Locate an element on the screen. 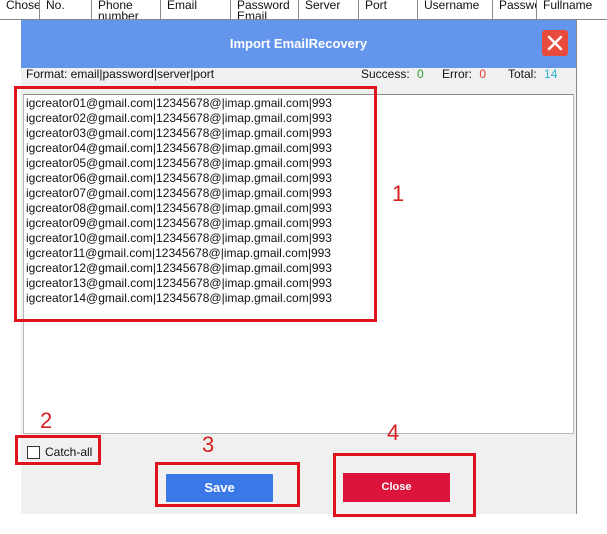  format-label: Format: email|password|server|port is located at coordinates (120, 74).